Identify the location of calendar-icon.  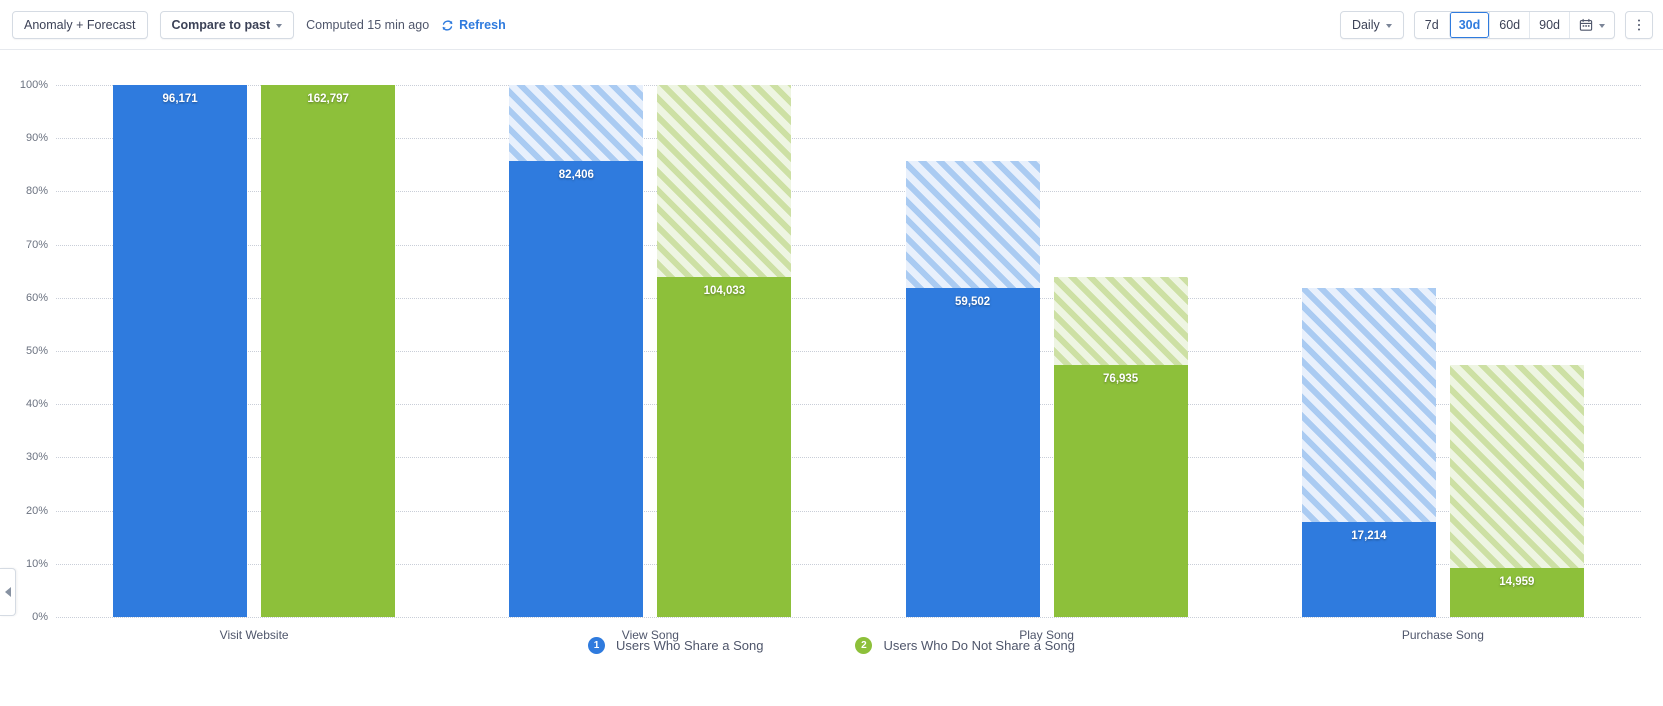
(1586, 24).